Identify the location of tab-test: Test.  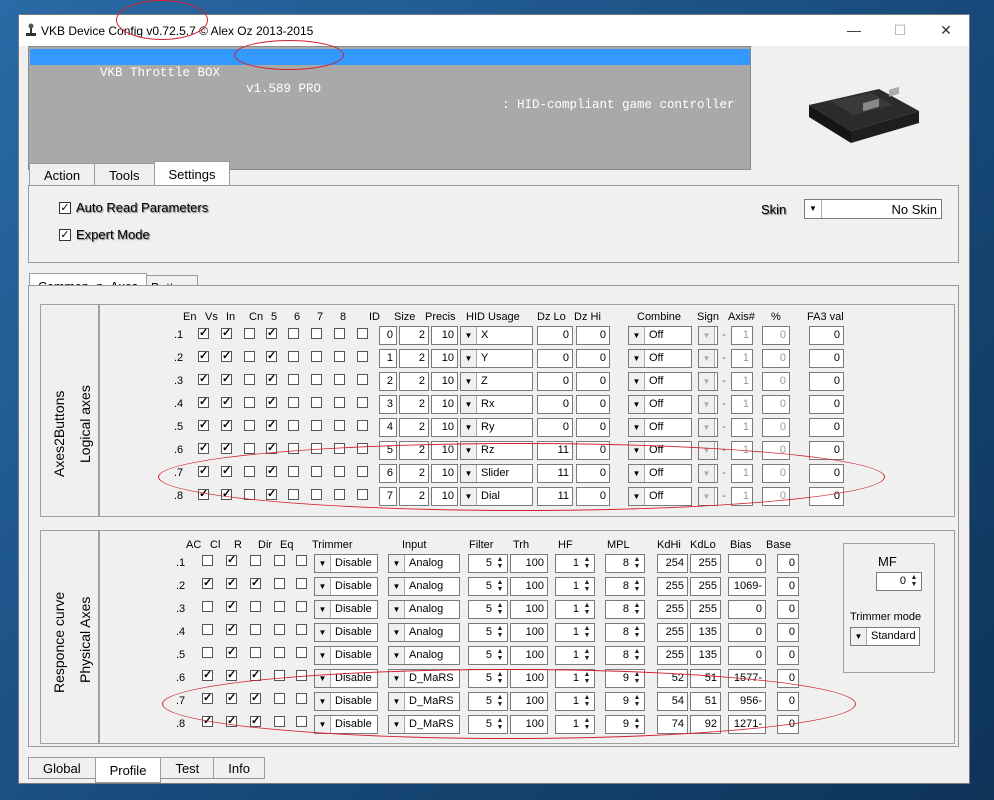
(187, 768).